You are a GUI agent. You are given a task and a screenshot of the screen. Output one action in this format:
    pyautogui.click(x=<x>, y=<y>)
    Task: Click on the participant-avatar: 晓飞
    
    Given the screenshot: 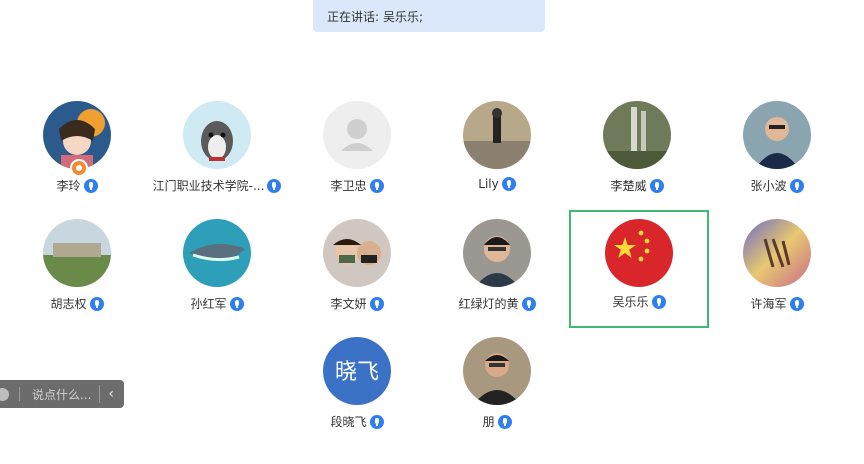 What is the action you would take?
    pyautogui.click(x=357, y=371)
    